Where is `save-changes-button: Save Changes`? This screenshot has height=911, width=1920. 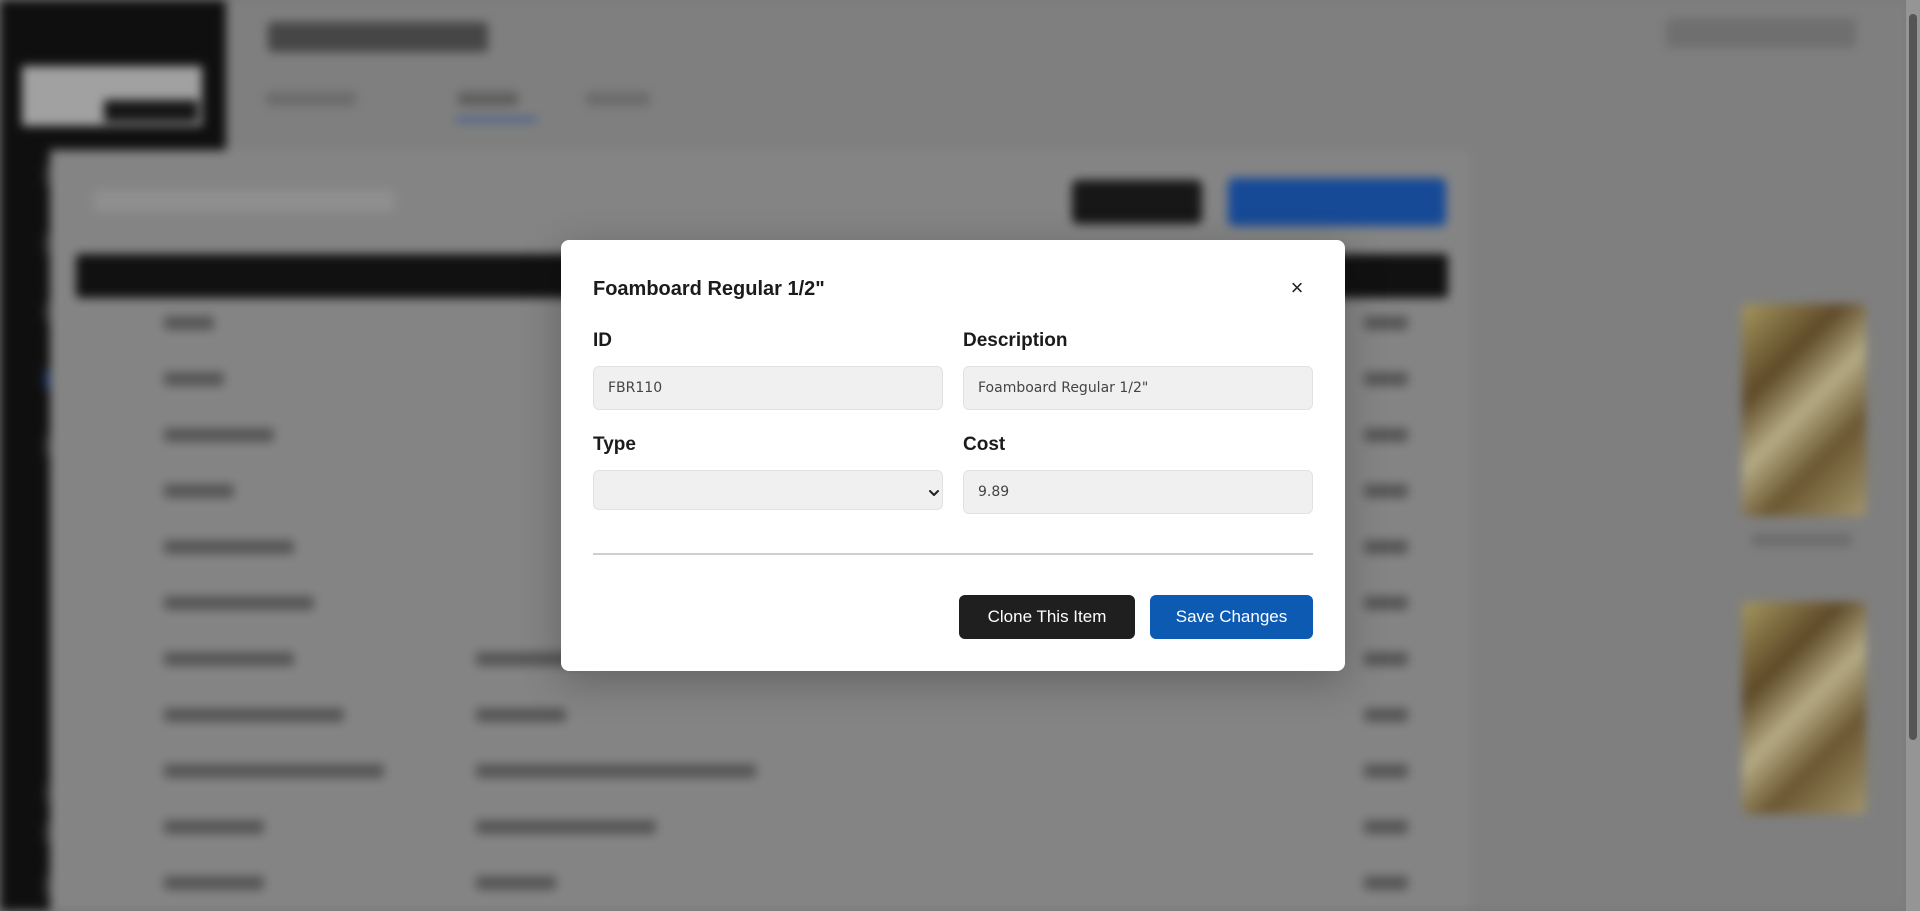 save-changes-button: Save Changes is located at coordinates (1231, 617).